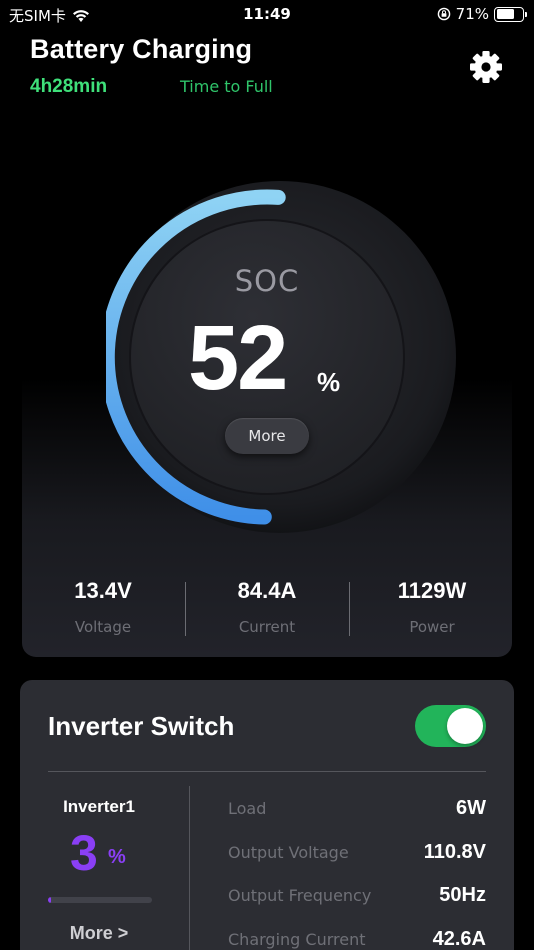 The height and width of the screenshot is (950, 534). What do you see at coordinates (465, 726) in the screenshot?
I see `toggle-knob` at bounding box center [465, 726].